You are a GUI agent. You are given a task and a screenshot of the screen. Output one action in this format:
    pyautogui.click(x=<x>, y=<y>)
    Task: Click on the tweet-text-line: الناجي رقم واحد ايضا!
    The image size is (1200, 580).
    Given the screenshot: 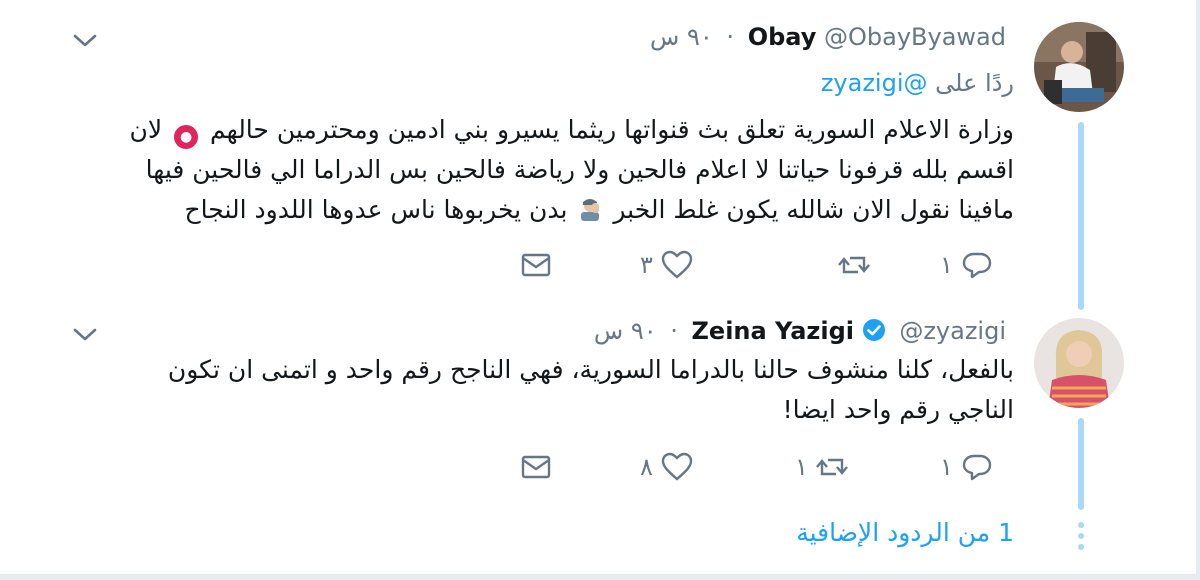 What is the action you would take?
    pyautogui.click(x=898, y=409)
    